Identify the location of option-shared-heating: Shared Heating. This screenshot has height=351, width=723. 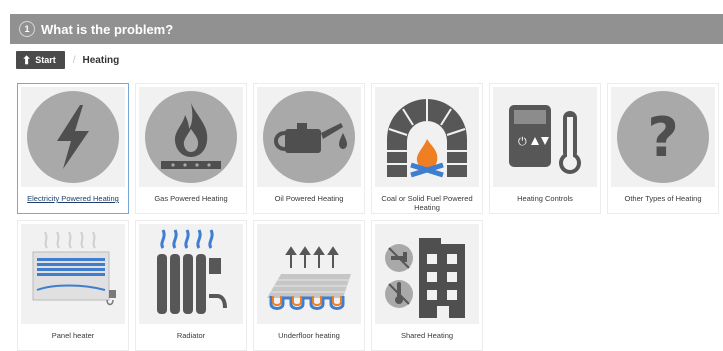
(427, 285).